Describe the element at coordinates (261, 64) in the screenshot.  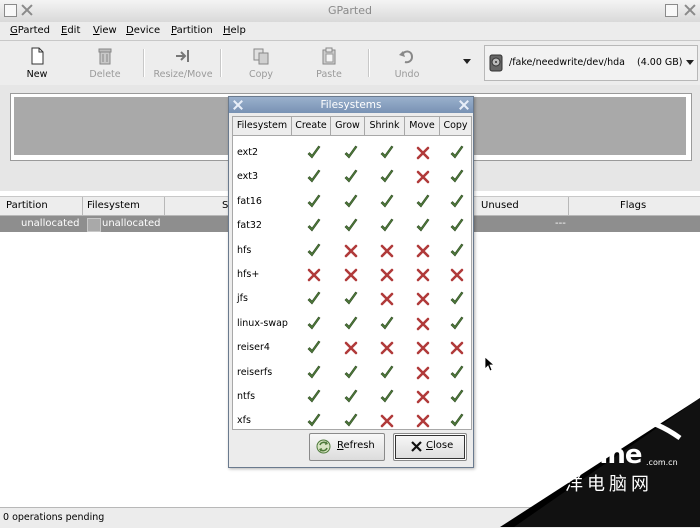
I see `copy-button: Copy` at that location.